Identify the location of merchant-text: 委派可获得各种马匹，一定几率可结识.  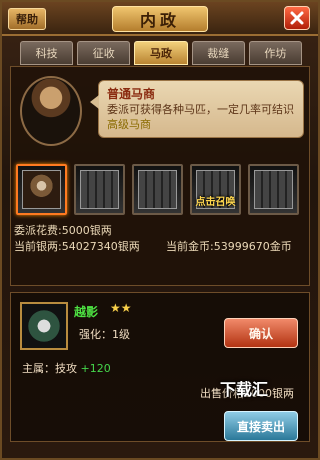
(200, 109).